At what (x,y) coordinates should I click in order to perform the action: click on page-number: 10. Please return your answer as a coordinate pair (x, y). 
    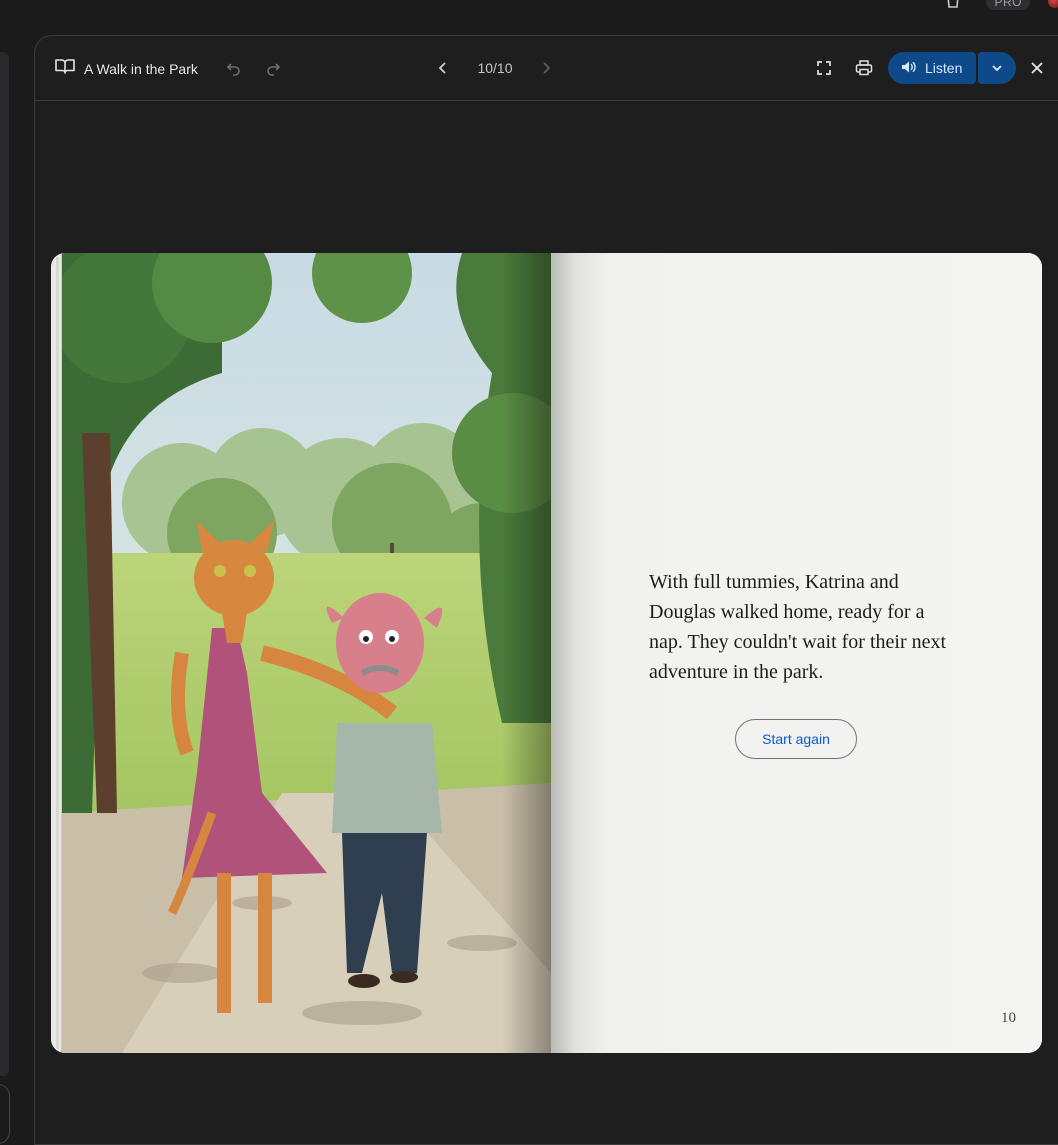
    Looking at the image, I should click on (1008, 1018).